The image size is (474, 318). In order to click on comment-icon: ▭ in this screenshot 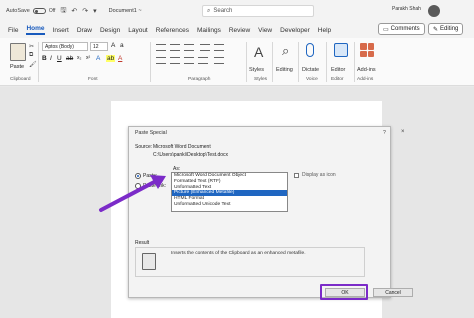, I will do `click(386, 29)`.